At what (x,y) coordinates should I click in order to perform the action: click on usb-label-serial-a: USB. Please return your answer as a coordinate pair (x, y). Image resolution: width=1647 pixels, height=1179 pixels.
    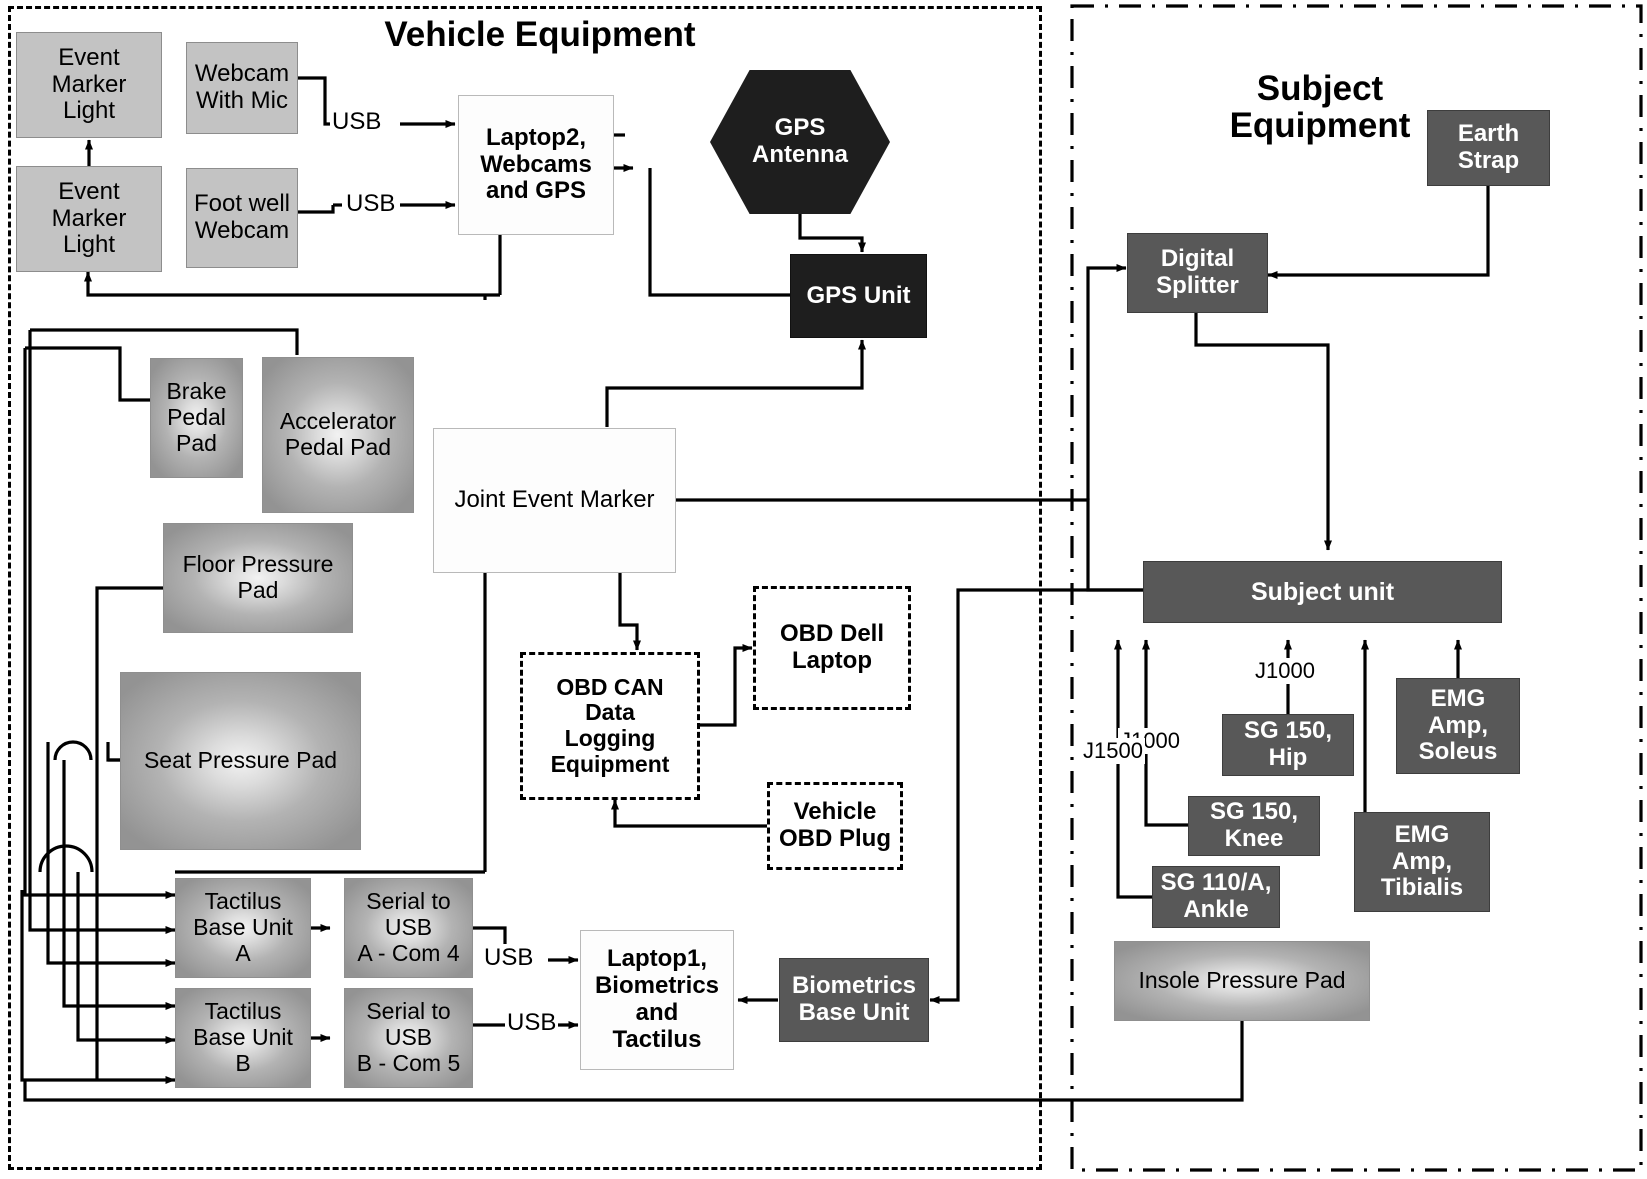
    Looking at the image, I should click on (509, 958).